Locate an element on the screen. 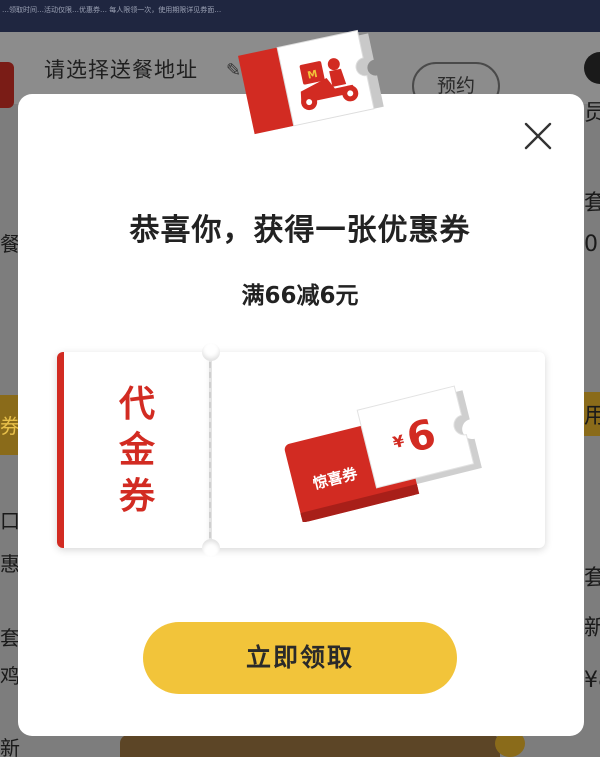 Image resolution: width=600 pixels, height=757 pixels. coupon-type-char: 代 is located at coordinates (136, 404).